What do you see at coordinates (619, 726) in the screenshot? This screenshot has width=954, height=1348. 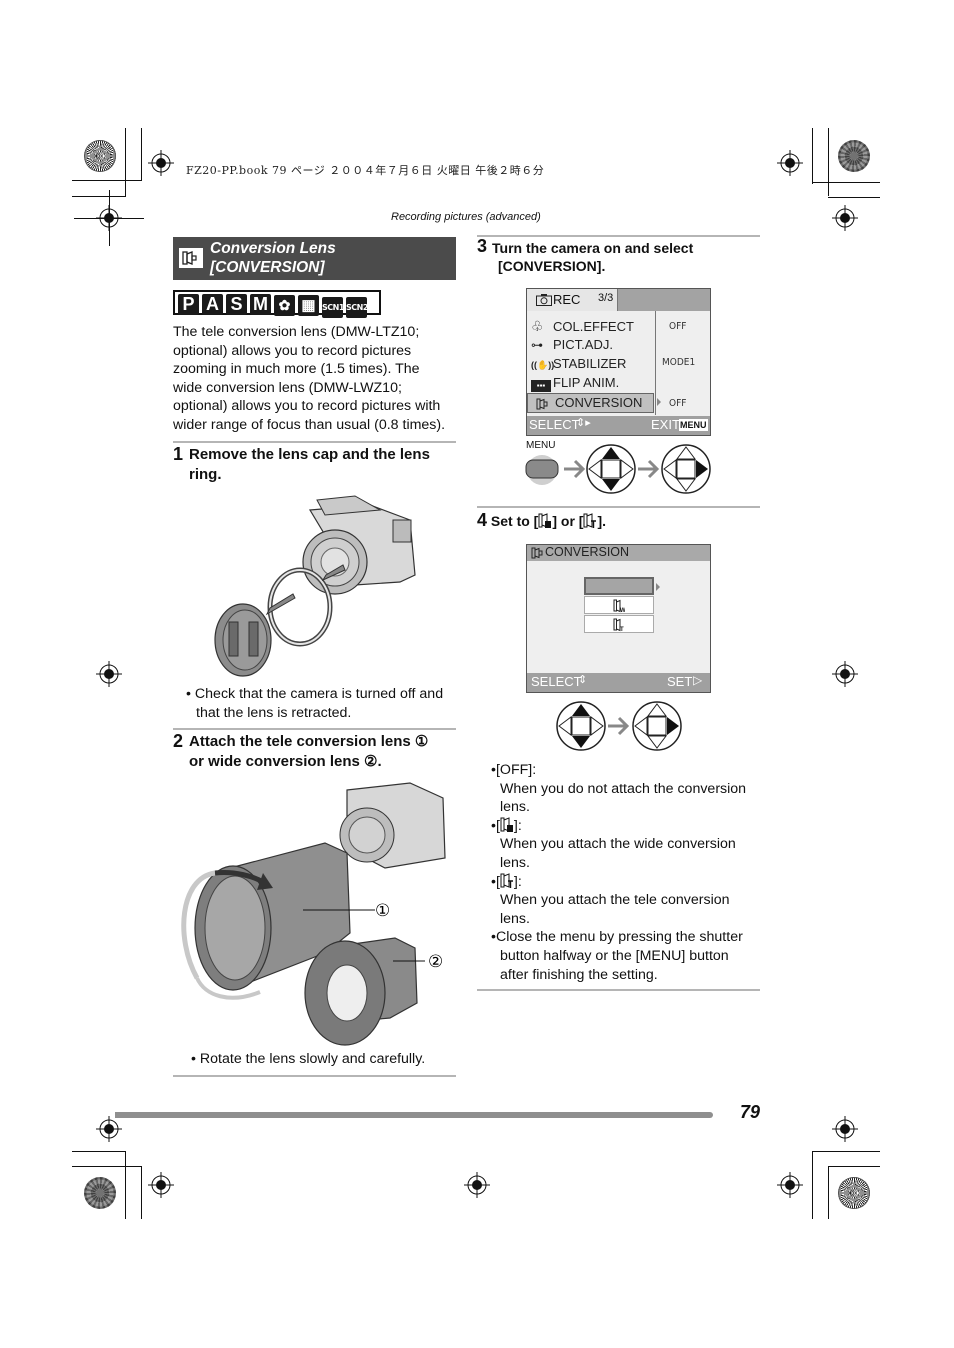 I see `step4-controls-illustration` at bounding box center [619, 726].